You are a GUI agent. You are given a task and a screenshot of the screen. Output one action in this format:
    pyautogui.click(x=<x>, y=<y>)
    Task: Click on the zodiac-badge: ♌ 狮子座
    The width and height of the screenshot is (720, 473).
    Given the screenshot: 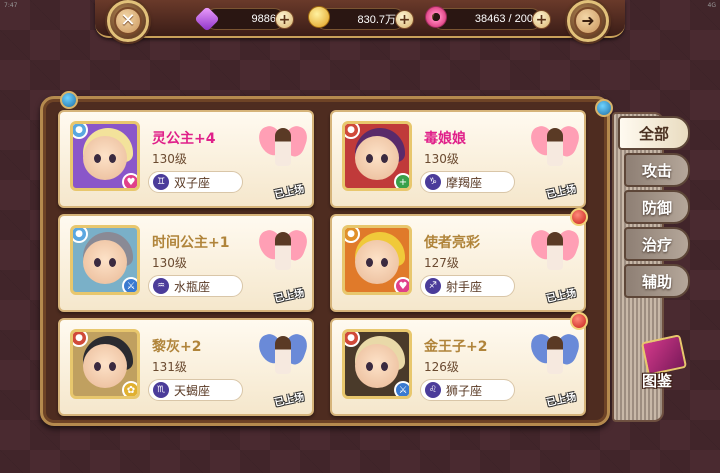 What is the action you would take?
    pyautogui.click(x=467, y=390)
    